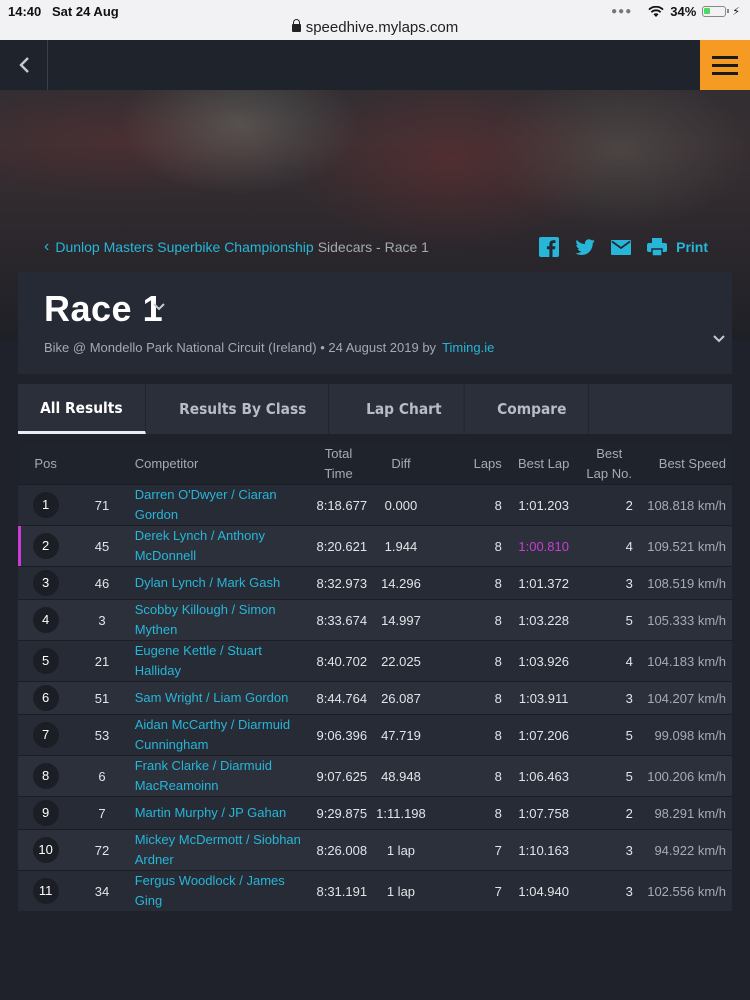 The width and height of the screenshot is (750, 1000). I want to click on competitor-name-line2: Cunningham, so click(172, 744).